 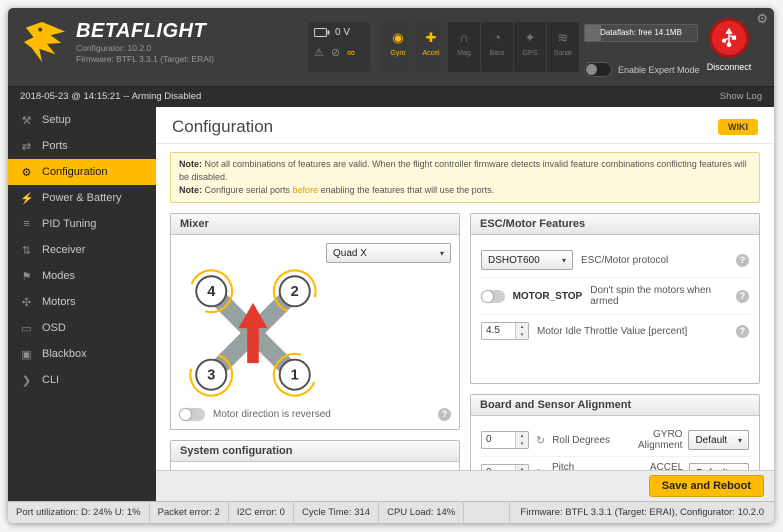 What do you see at coordinates (398, 47) in the screenshot?
I see `sensor-gyro: ◉ Gyro` at bounding box center [398, 47].